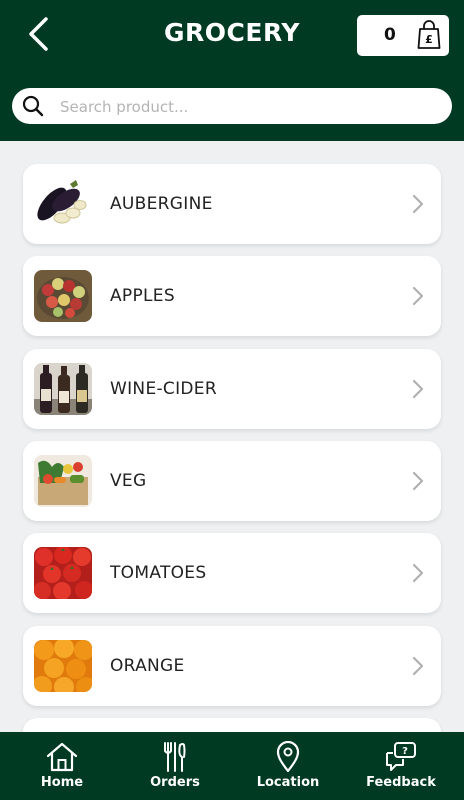 This screenshot has height=800, width=464. Describe the element at coordinates (161, 204) in the screenshot. I see `category-label: AUBERGINE` at that location.